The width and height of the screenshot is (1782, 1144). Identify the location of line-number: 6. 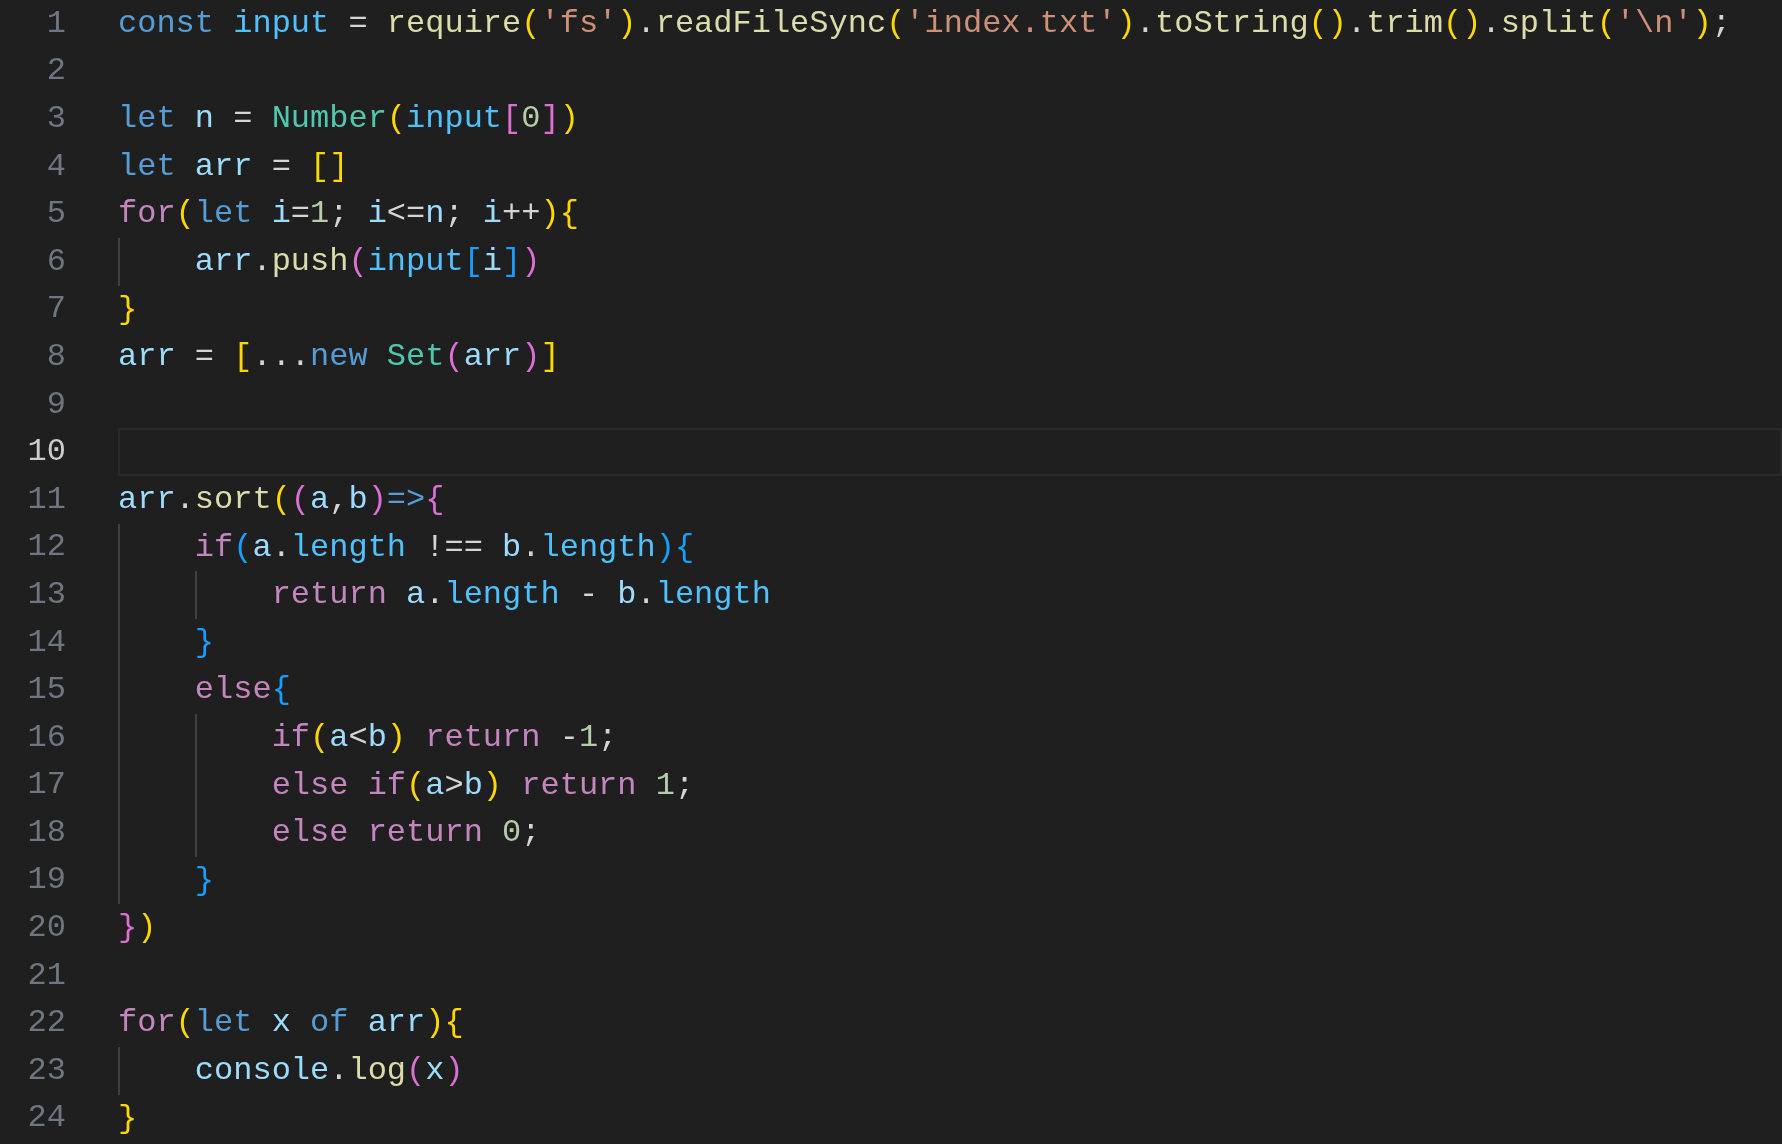
(55, 261).